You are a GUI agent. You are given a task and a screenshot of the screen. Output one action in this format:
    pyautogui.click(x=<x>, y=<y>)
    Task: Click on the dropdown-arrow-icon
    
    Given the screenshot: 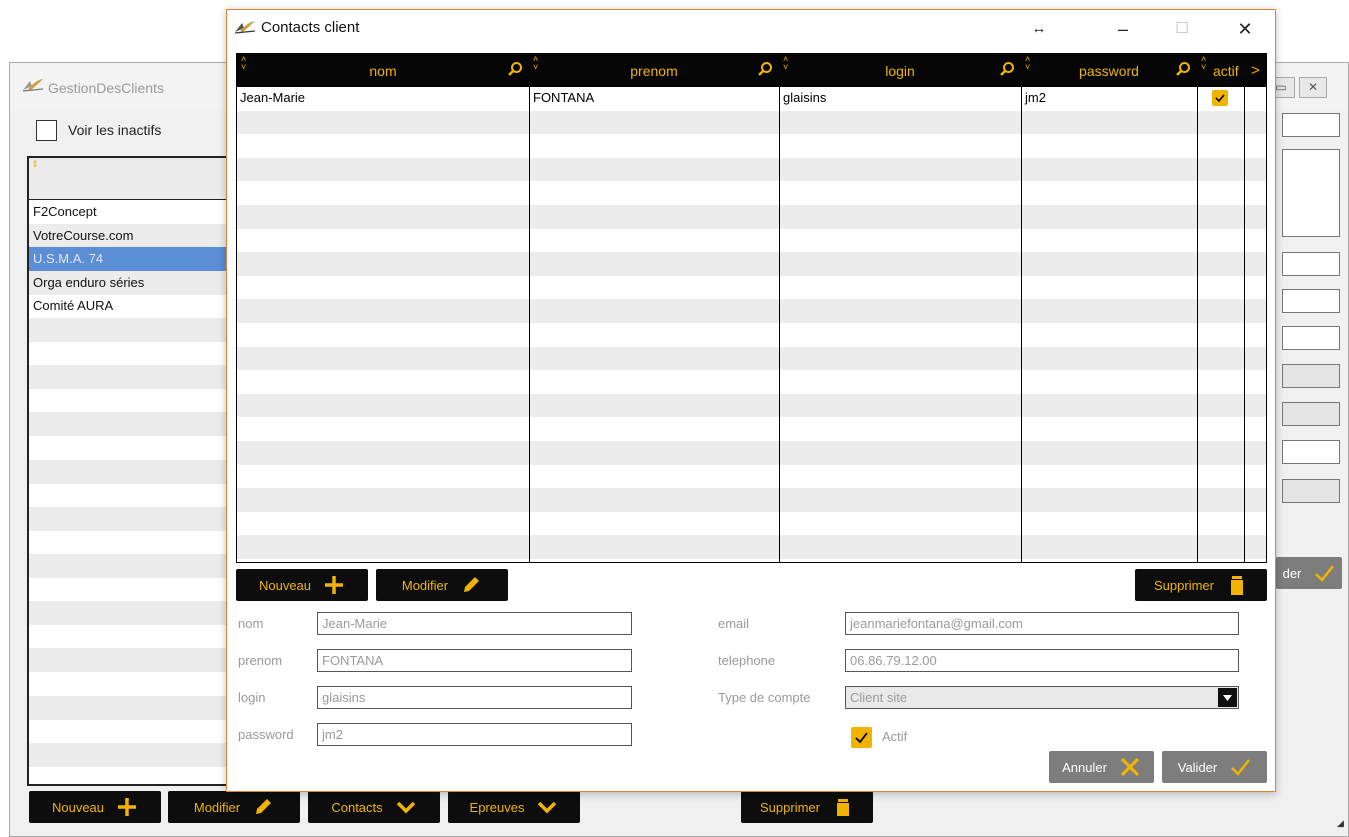 What is the action you would take?
    pyautogui.click(x=1227, y=697)
    